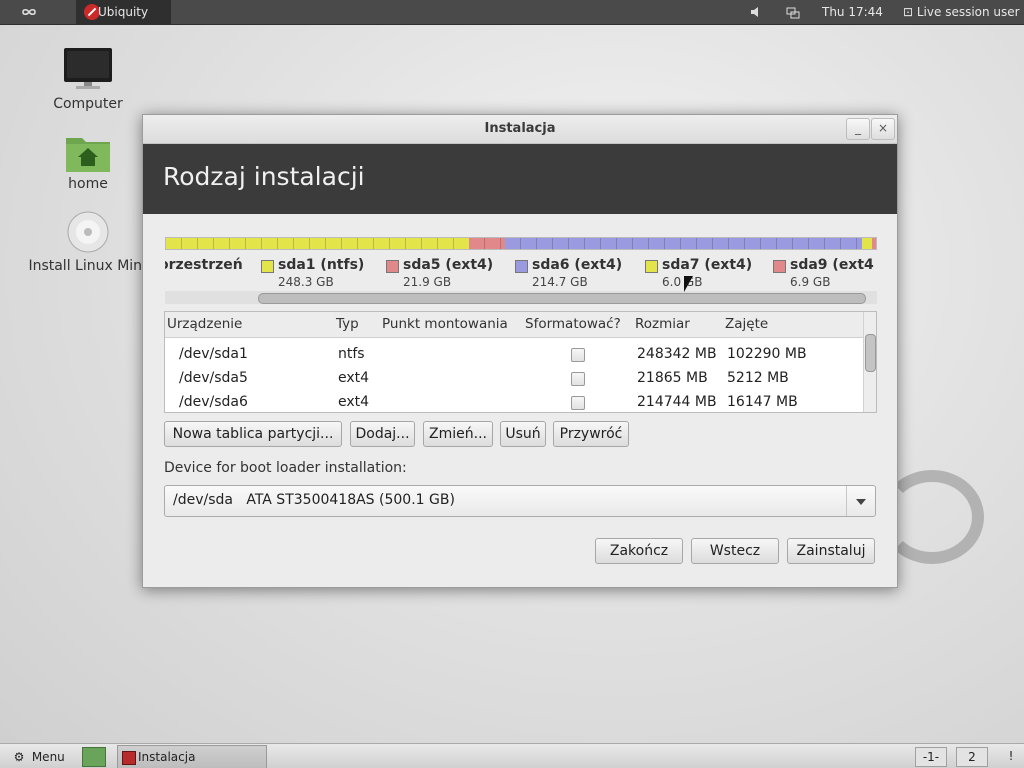 The image size is (1024, 768). Describe the element at coordinates (48, 757) in the screenshot. I see `menu-label: Menu` at that location.